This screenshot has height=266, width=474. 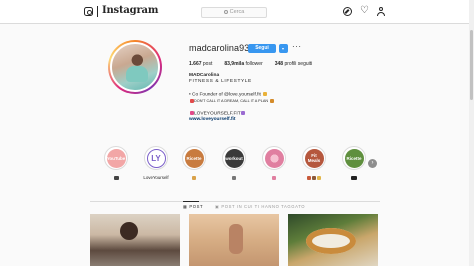 I want to click on youtube-icon: YouTube, so click(x=116, y=158).